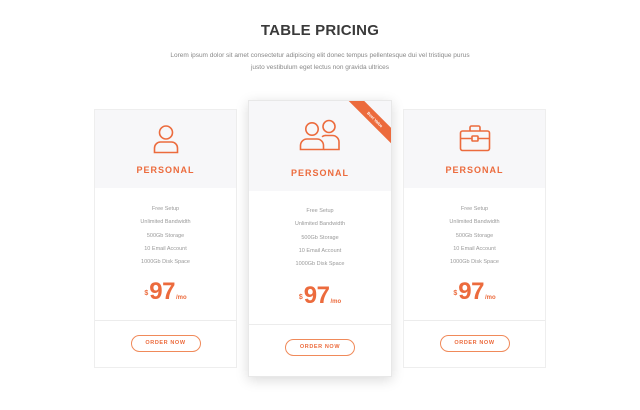 This screenshot has height=410, width=640. I want to click on briefcase-icon, so click(475, 140).